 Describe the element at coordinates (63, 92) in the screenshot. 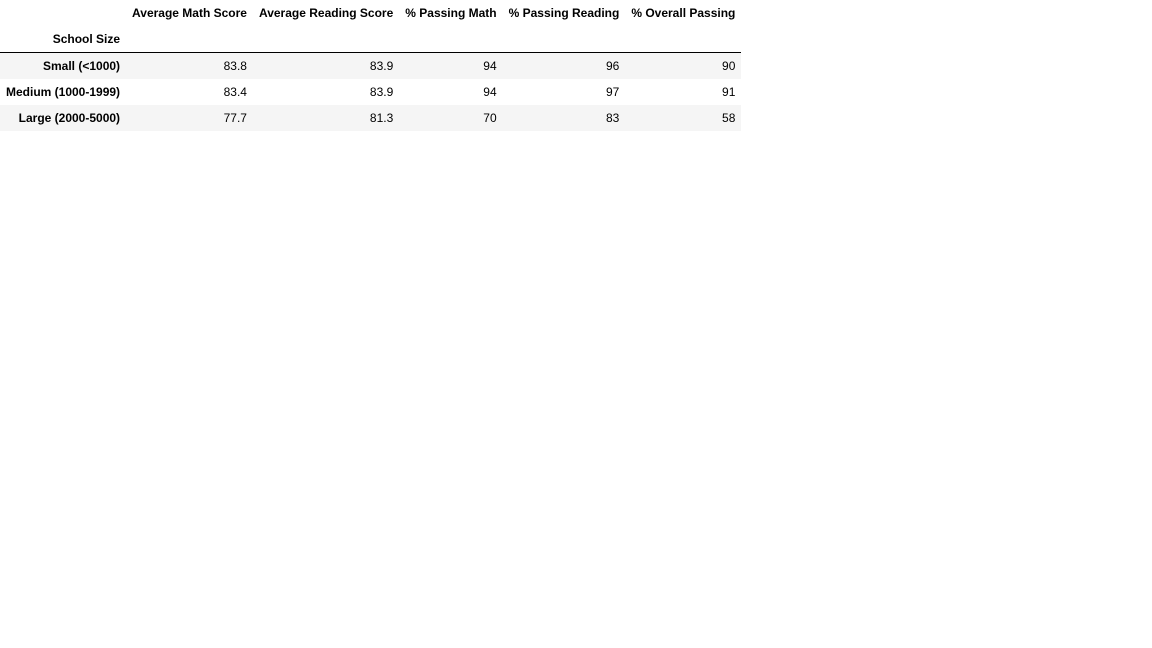

I see `row-label: Medium (1000-1999)` at that location.